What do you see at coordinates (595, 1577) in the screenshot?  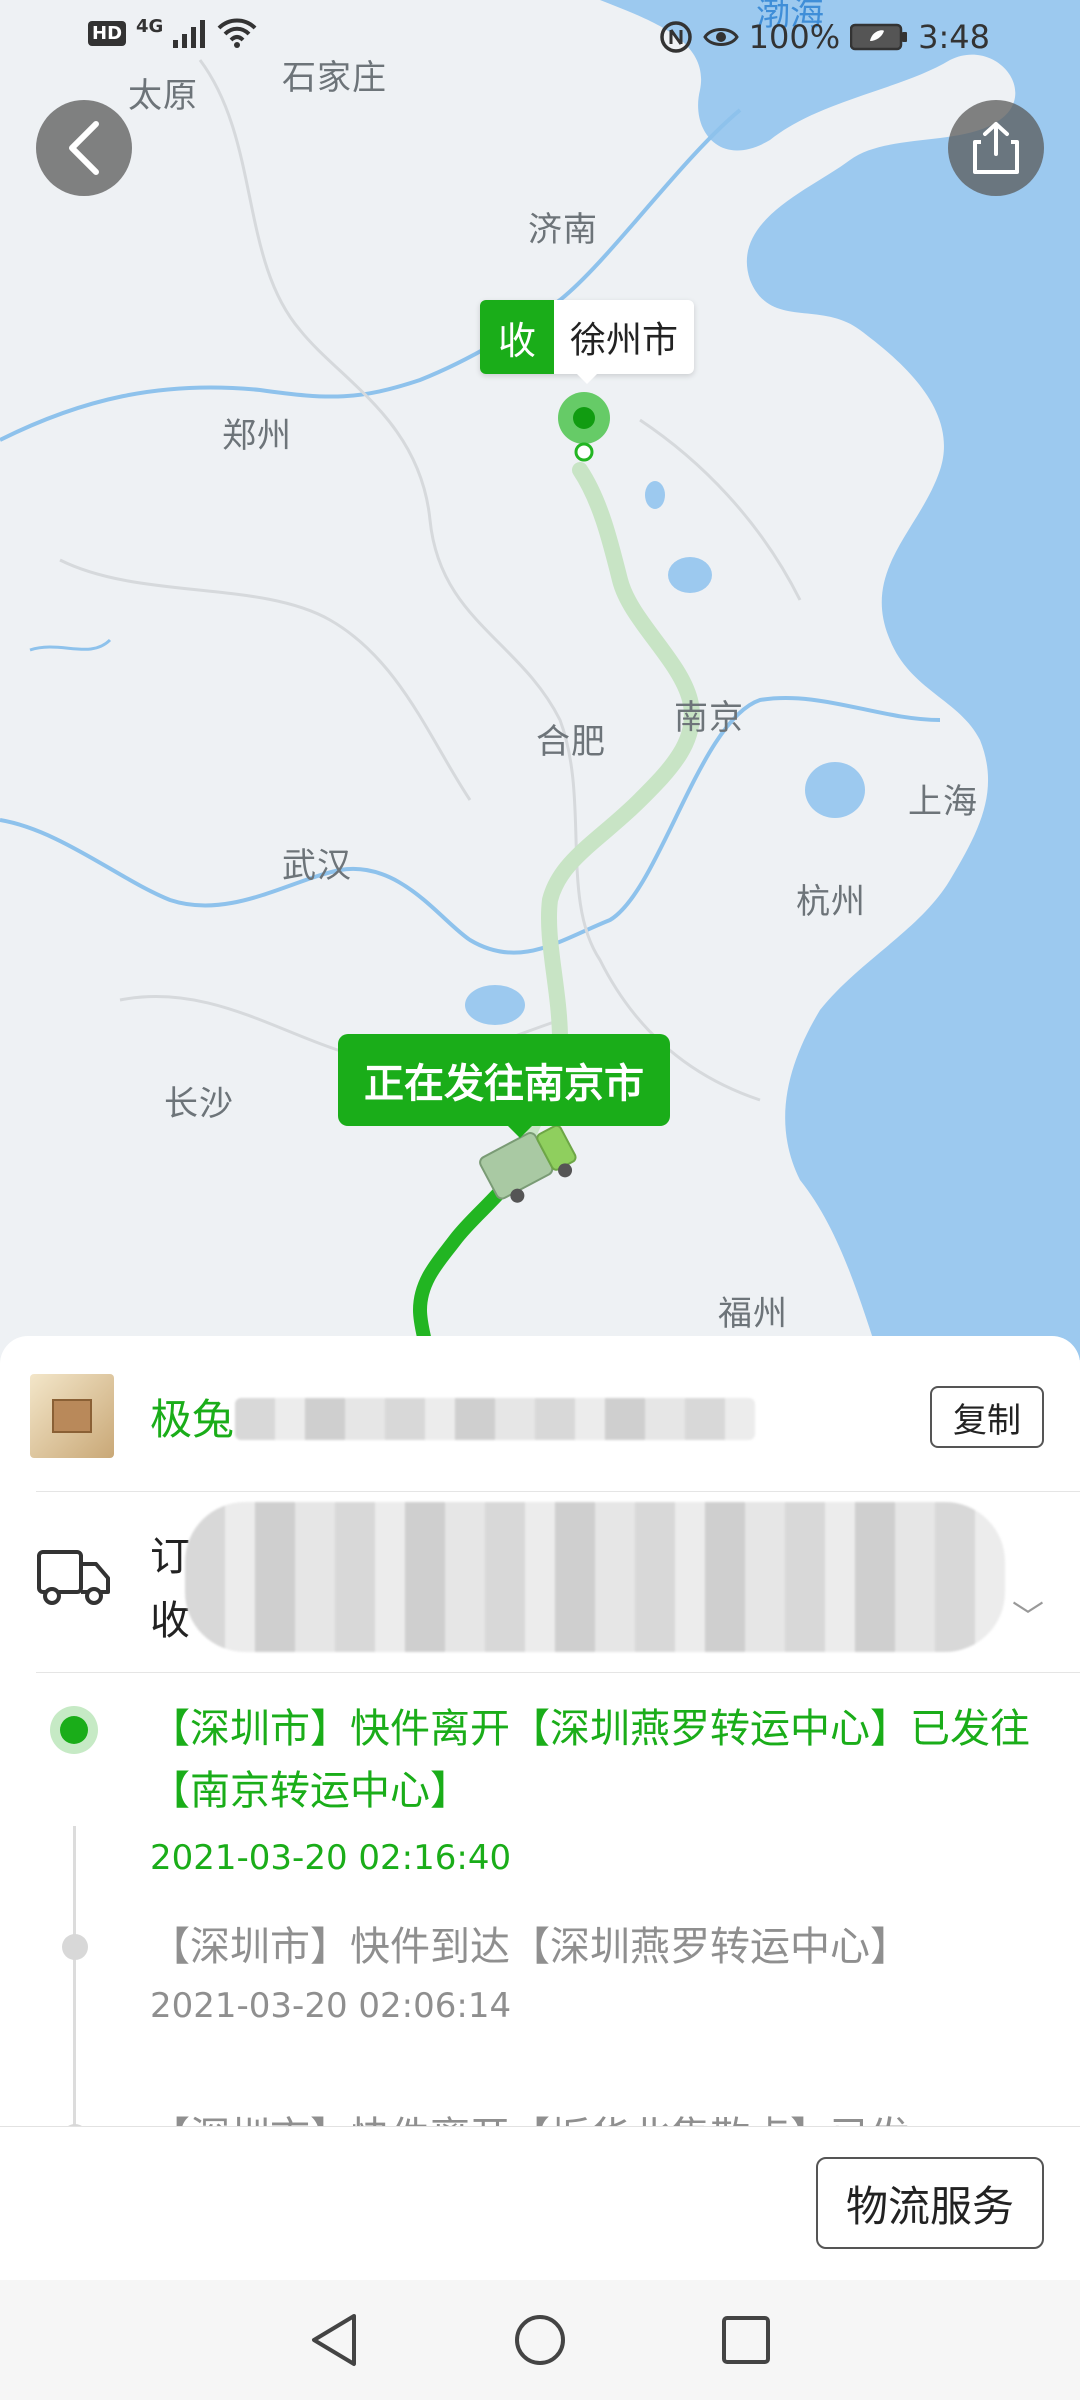 I see `redacted-order-info` at bounding box center [595, 1577].